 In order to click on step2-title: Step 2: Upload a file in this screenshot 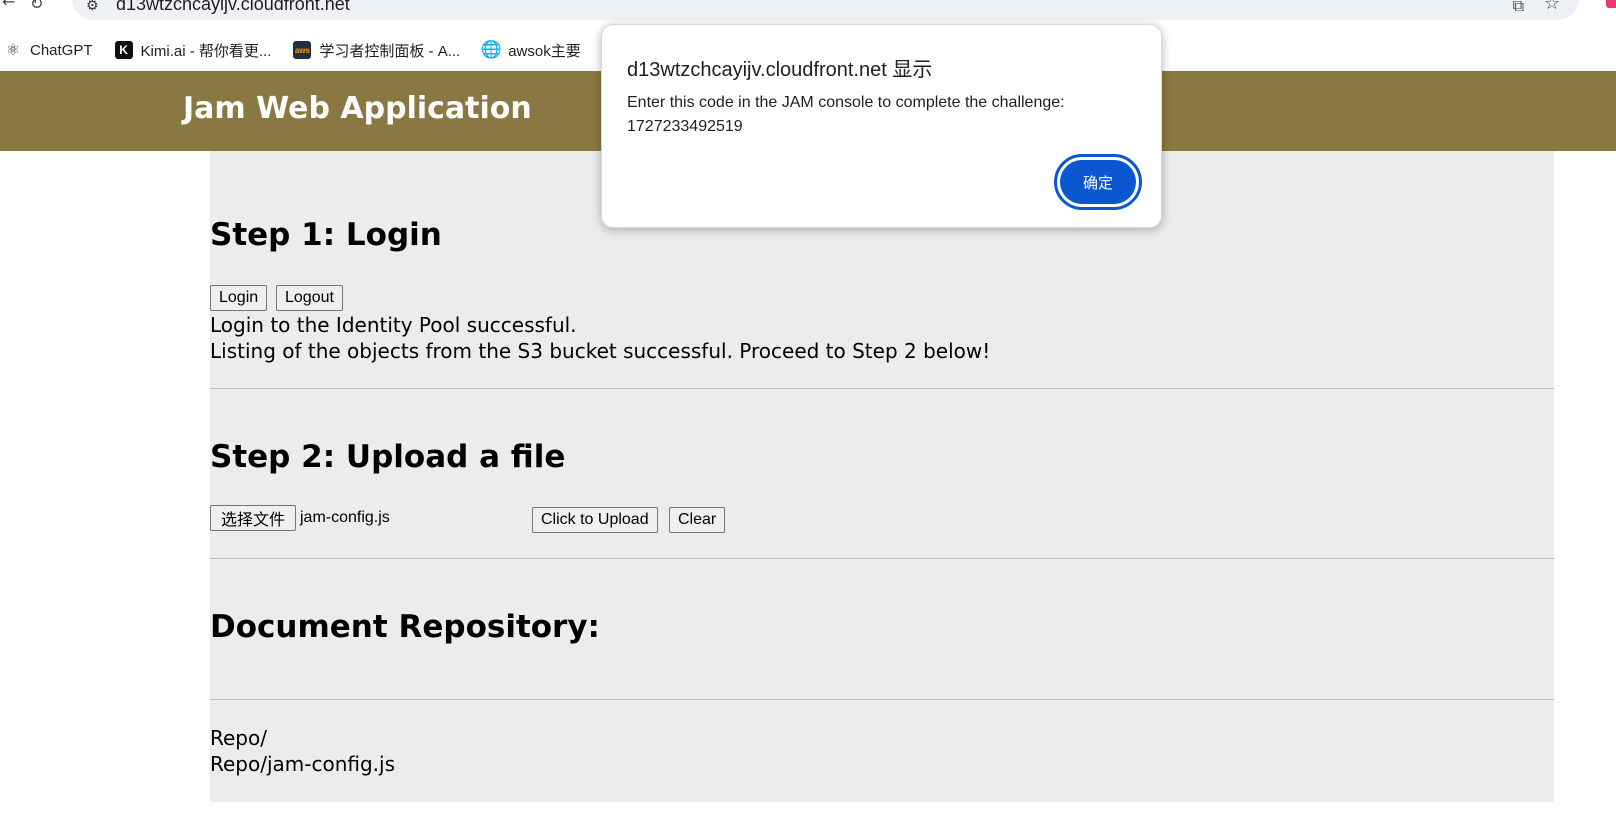, I will do `click(388, 457)`.